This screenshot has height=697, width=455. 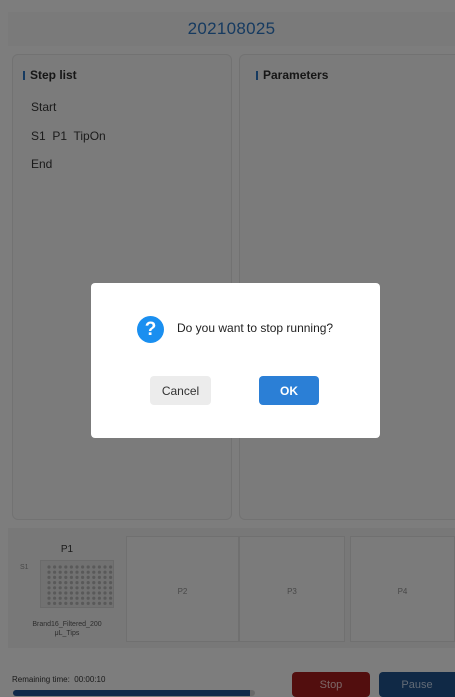 I want to click on dialog-message: Do you want to stop running?, so click(x=255, y=328).